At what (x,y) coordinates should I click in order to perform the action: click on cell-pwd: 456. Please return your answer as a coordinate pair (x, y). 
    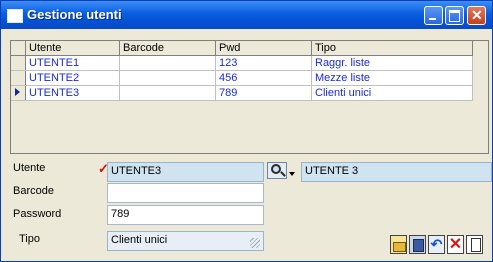
    Looking at the image, I should click on (263, 78).